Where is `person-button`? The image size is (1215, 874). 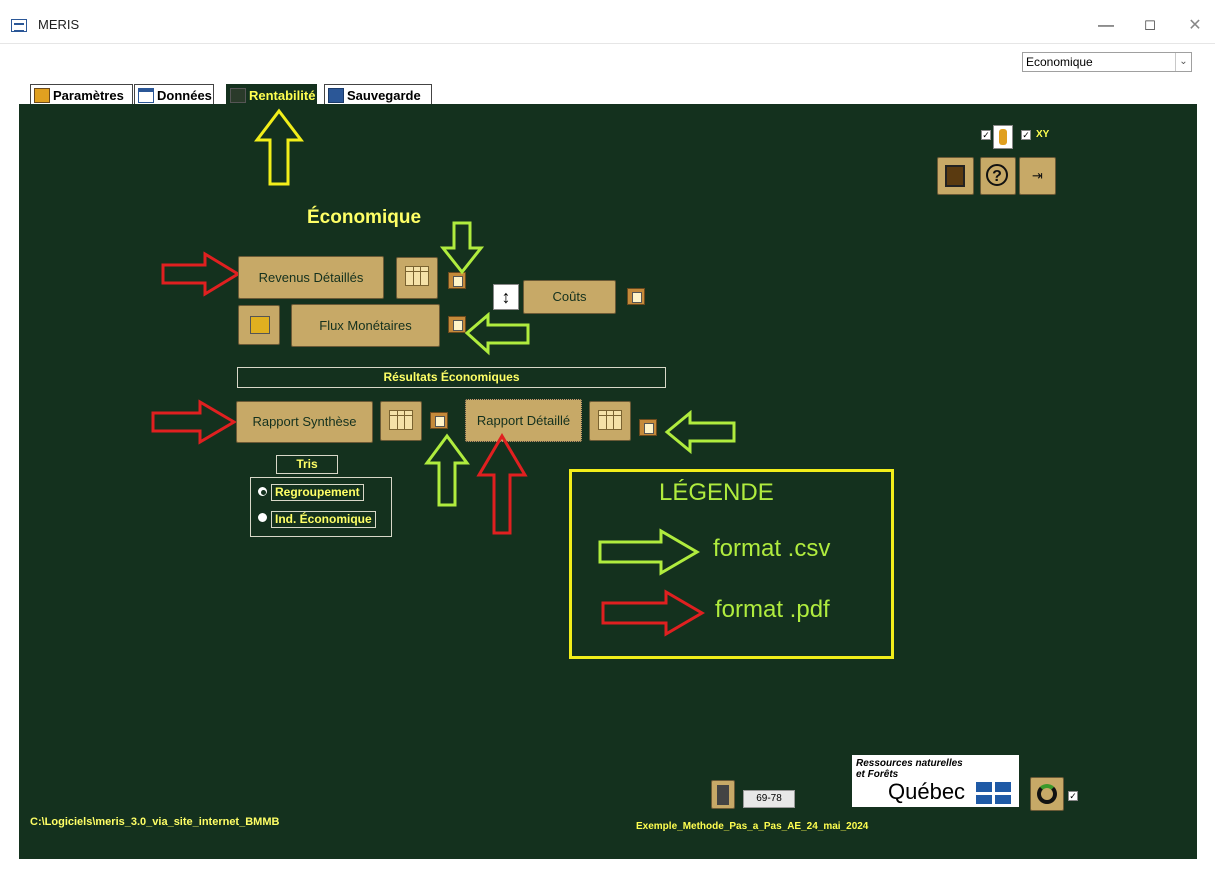
person-button is located at coordinates (723, 794).